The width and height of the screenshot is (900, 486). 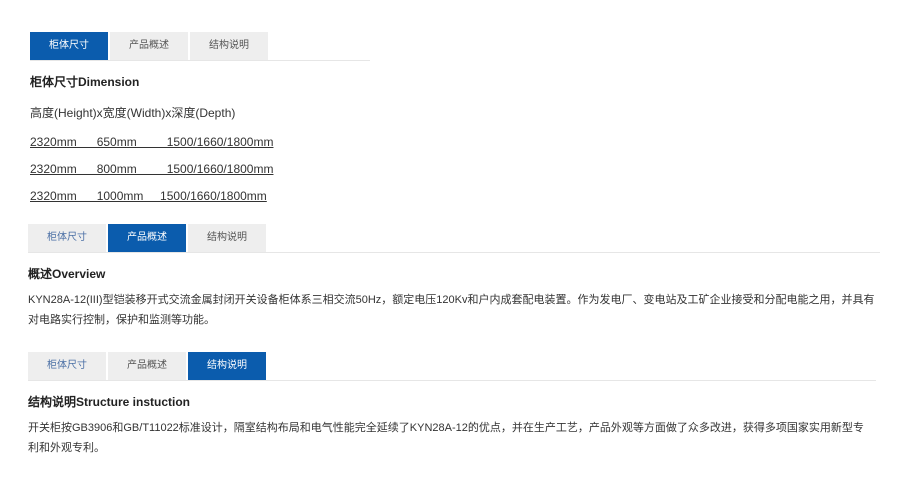 What do you see at coordinates (152, 142) in the screenshot?
I see `dimension-row: 2320mm 650mm 1500/1660/1800mm` at bounding box center [152, 142].